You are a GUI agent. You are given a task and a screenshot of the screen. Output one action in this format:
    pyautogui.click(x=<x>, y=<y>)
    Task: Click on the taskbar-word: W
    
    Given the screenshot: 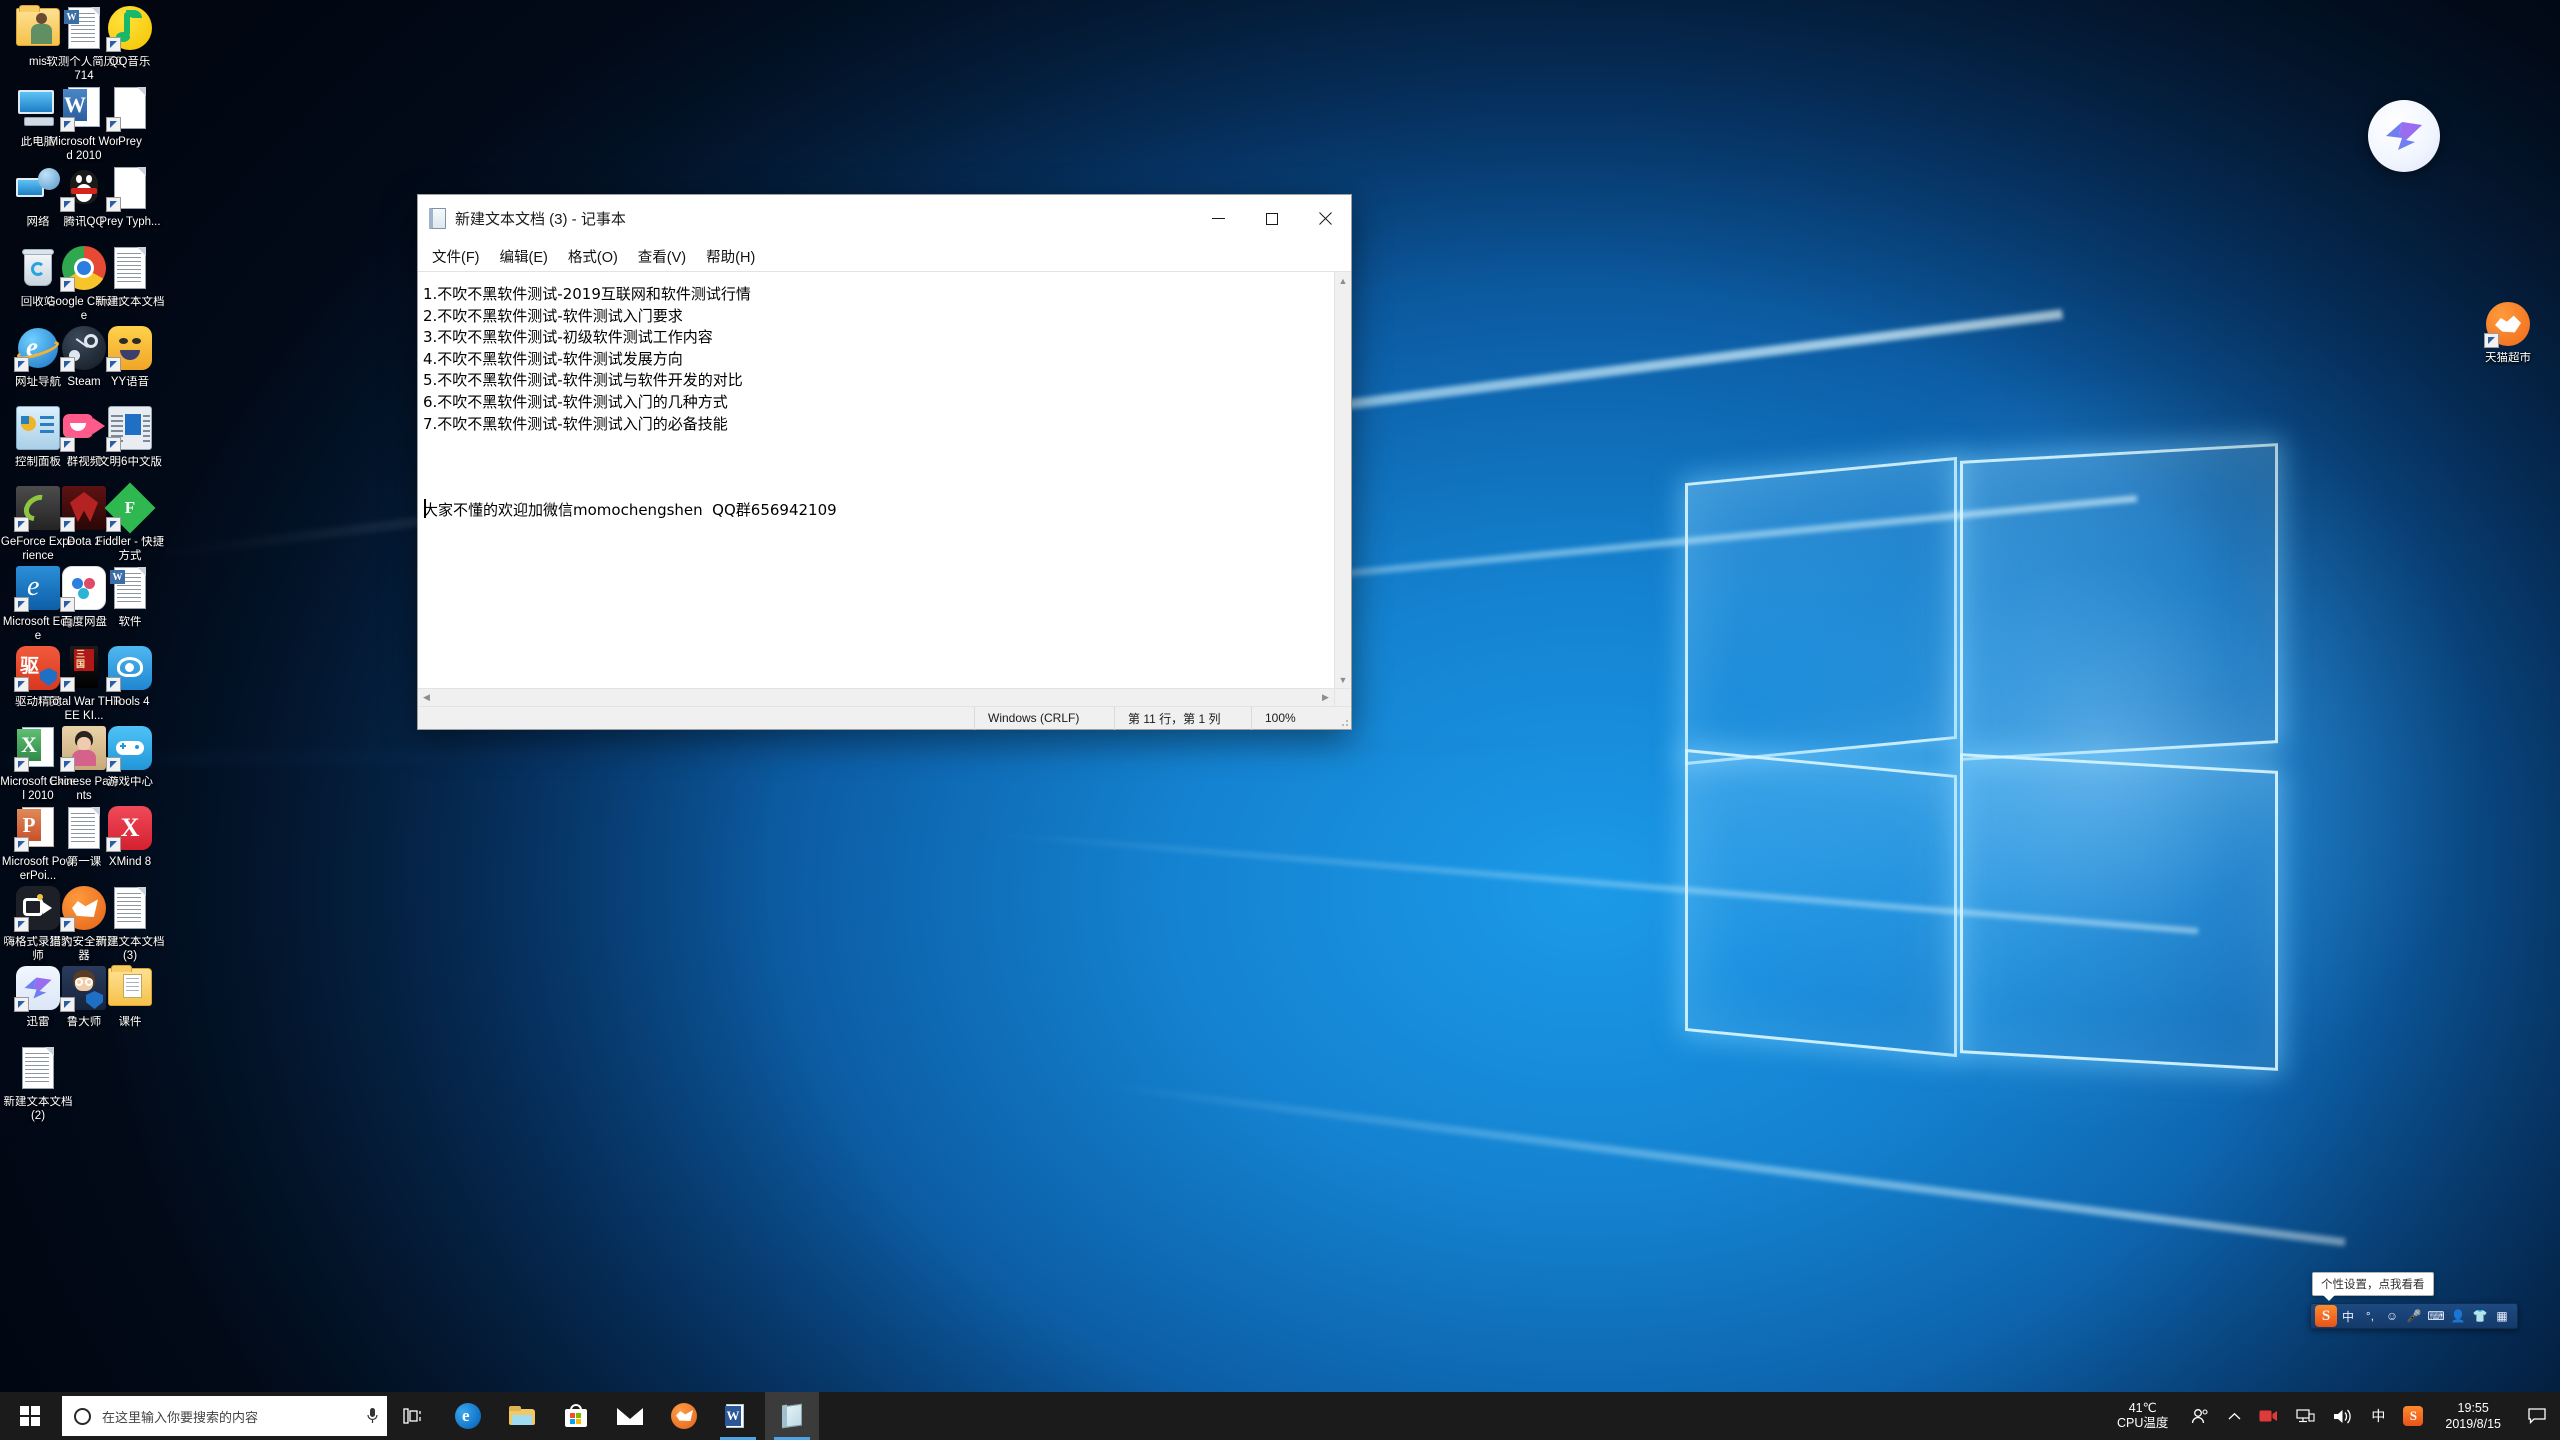 What is the action you would take?
    pyautogui.click(x=738, y=1416)
    